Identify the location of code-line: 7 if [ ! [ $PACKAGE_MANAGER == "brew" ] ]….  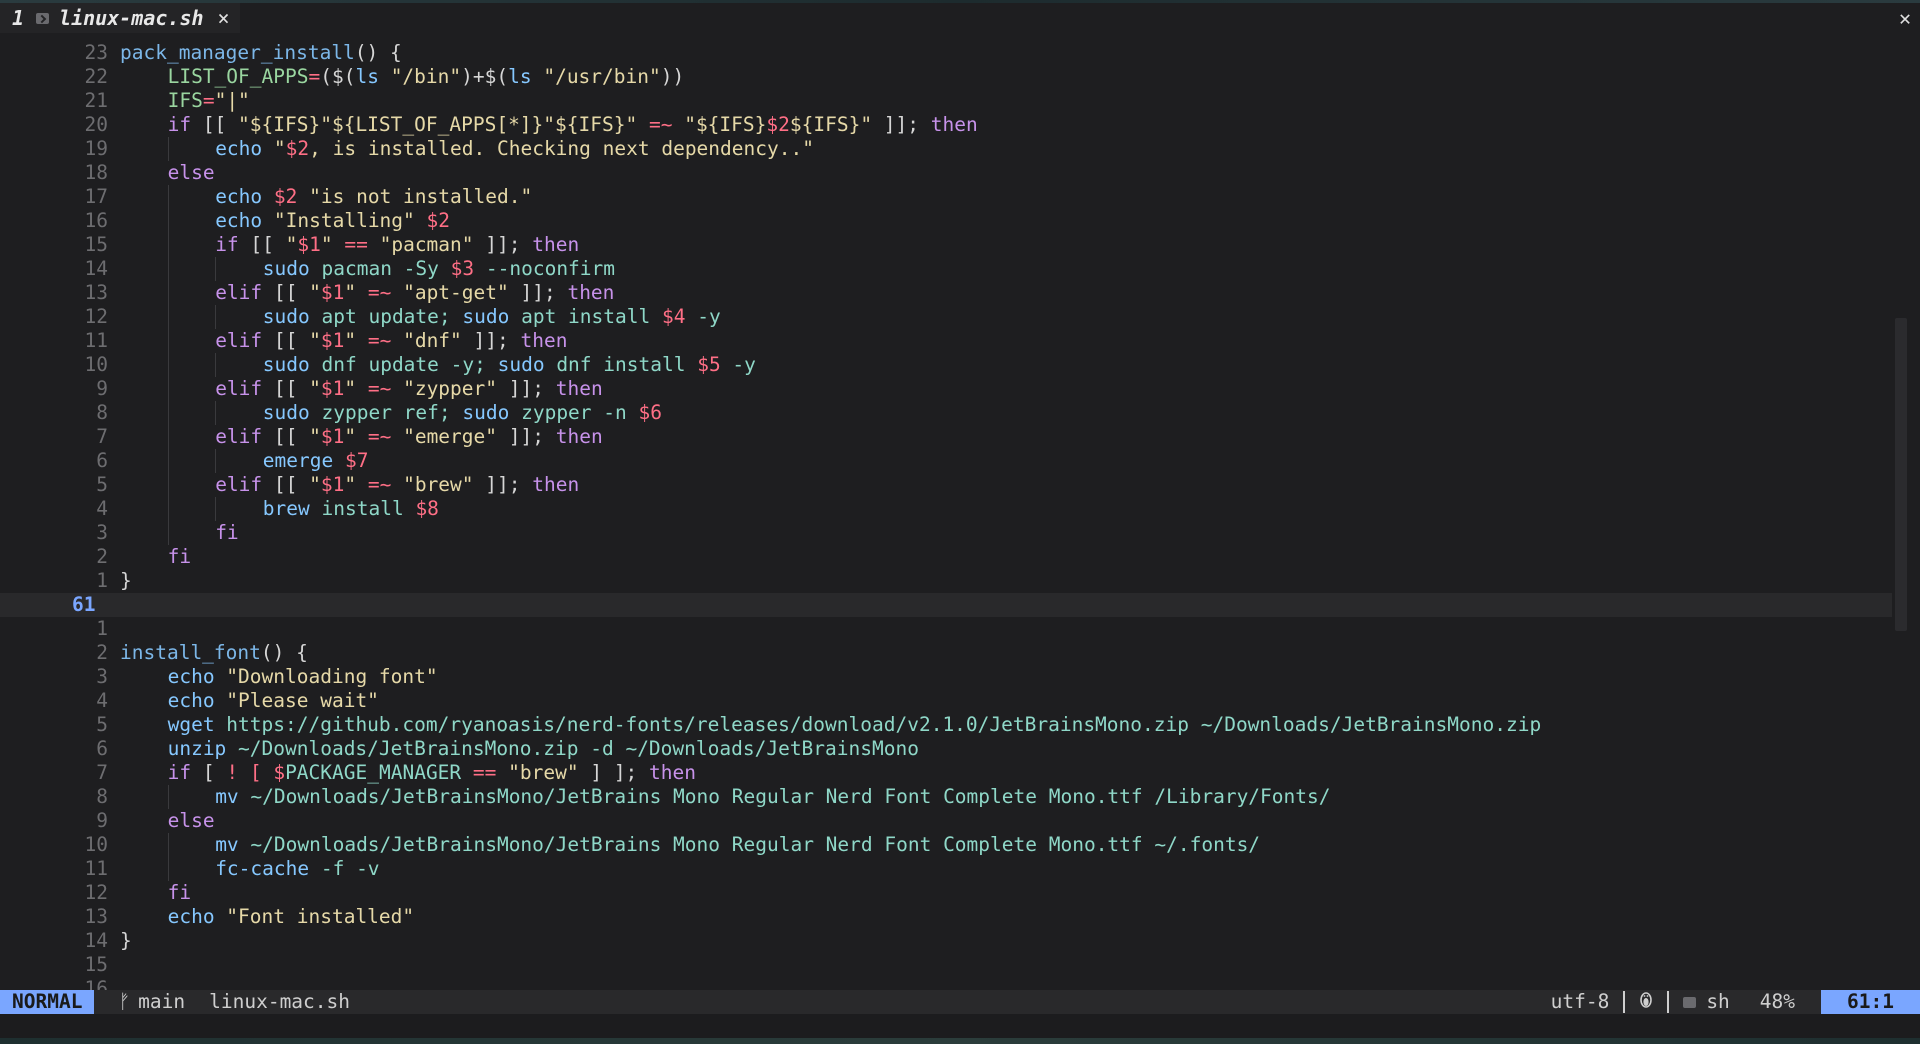
(946, 773).